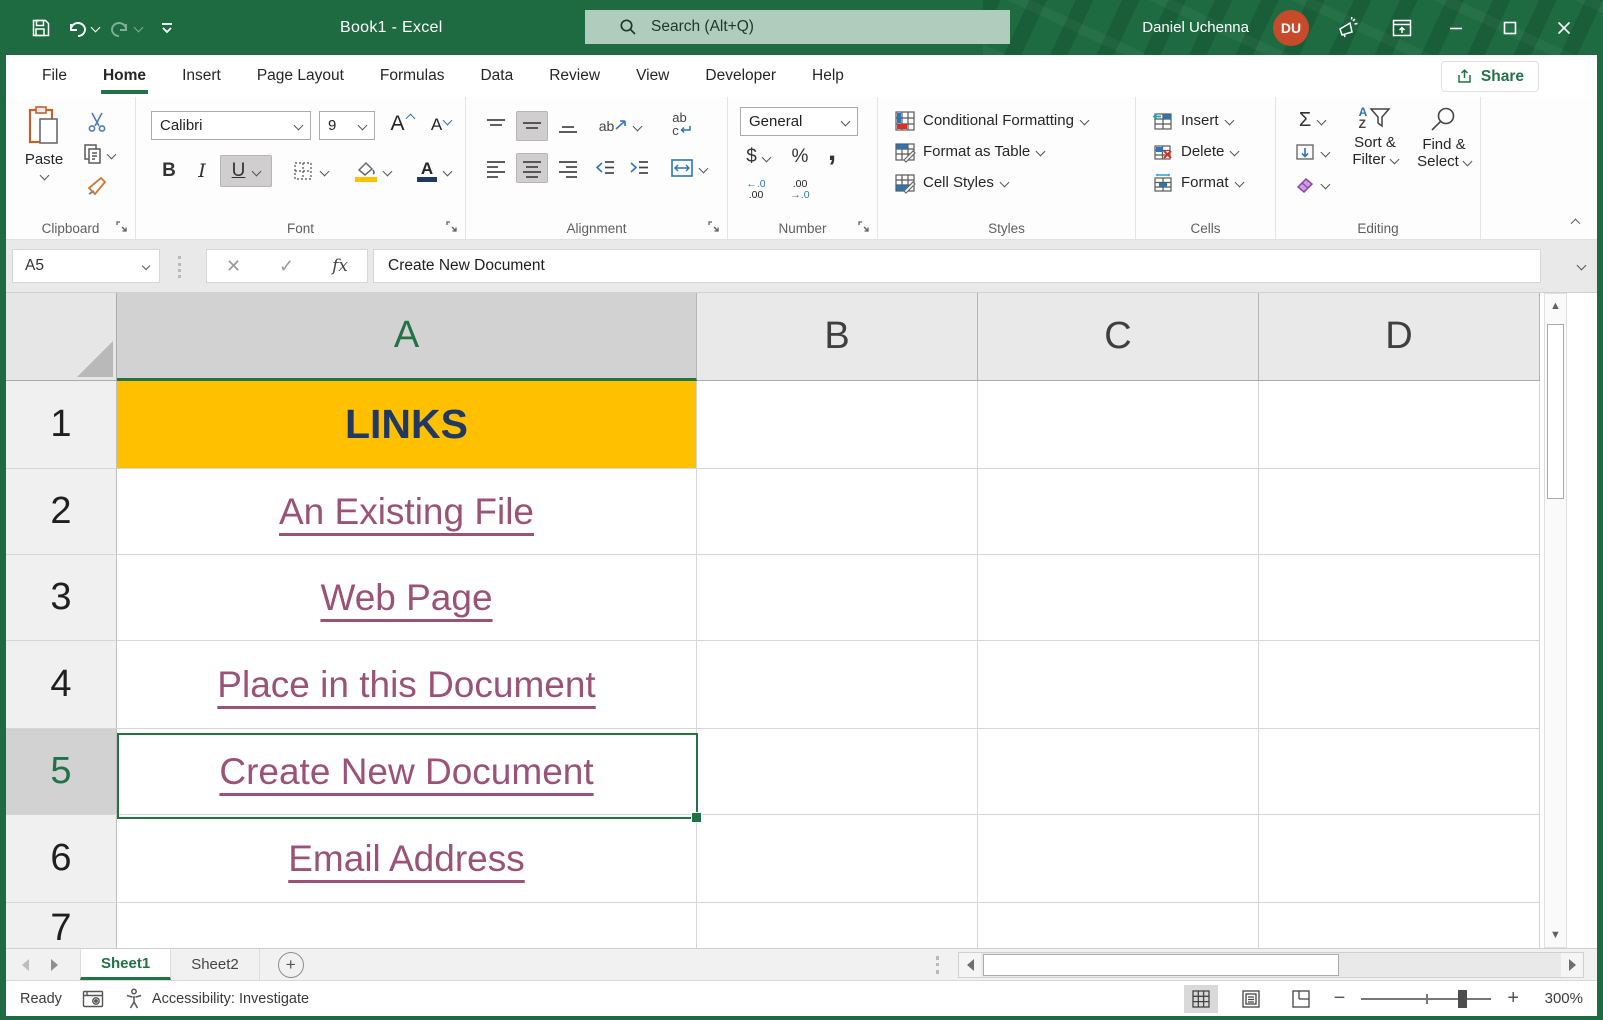 This screenshot has width=1603, height=1020. Describe the element at coordinates (970, 965) in the screenshot. I see `scroll-left-icon` at that location.